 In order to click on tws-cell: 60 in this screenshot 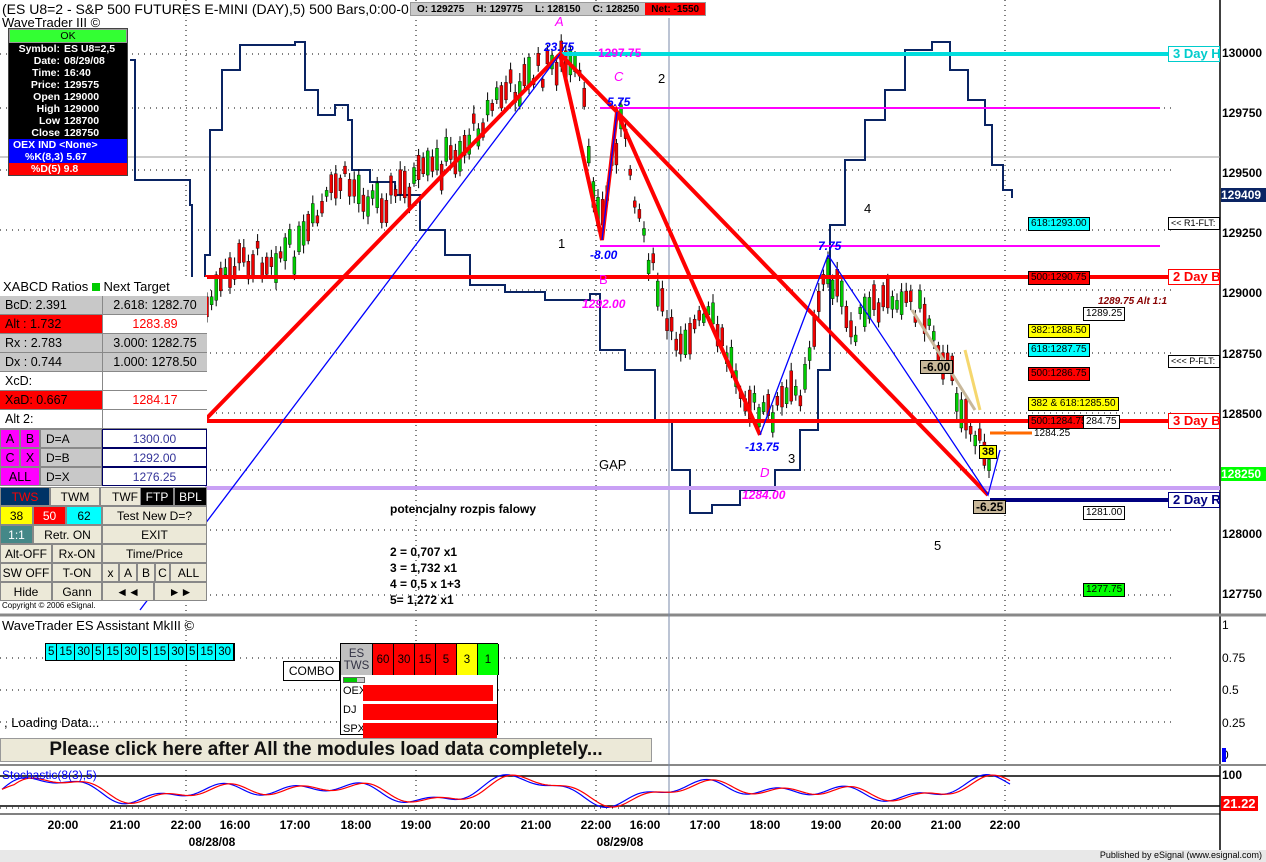, I will do `click(383, 659)`.